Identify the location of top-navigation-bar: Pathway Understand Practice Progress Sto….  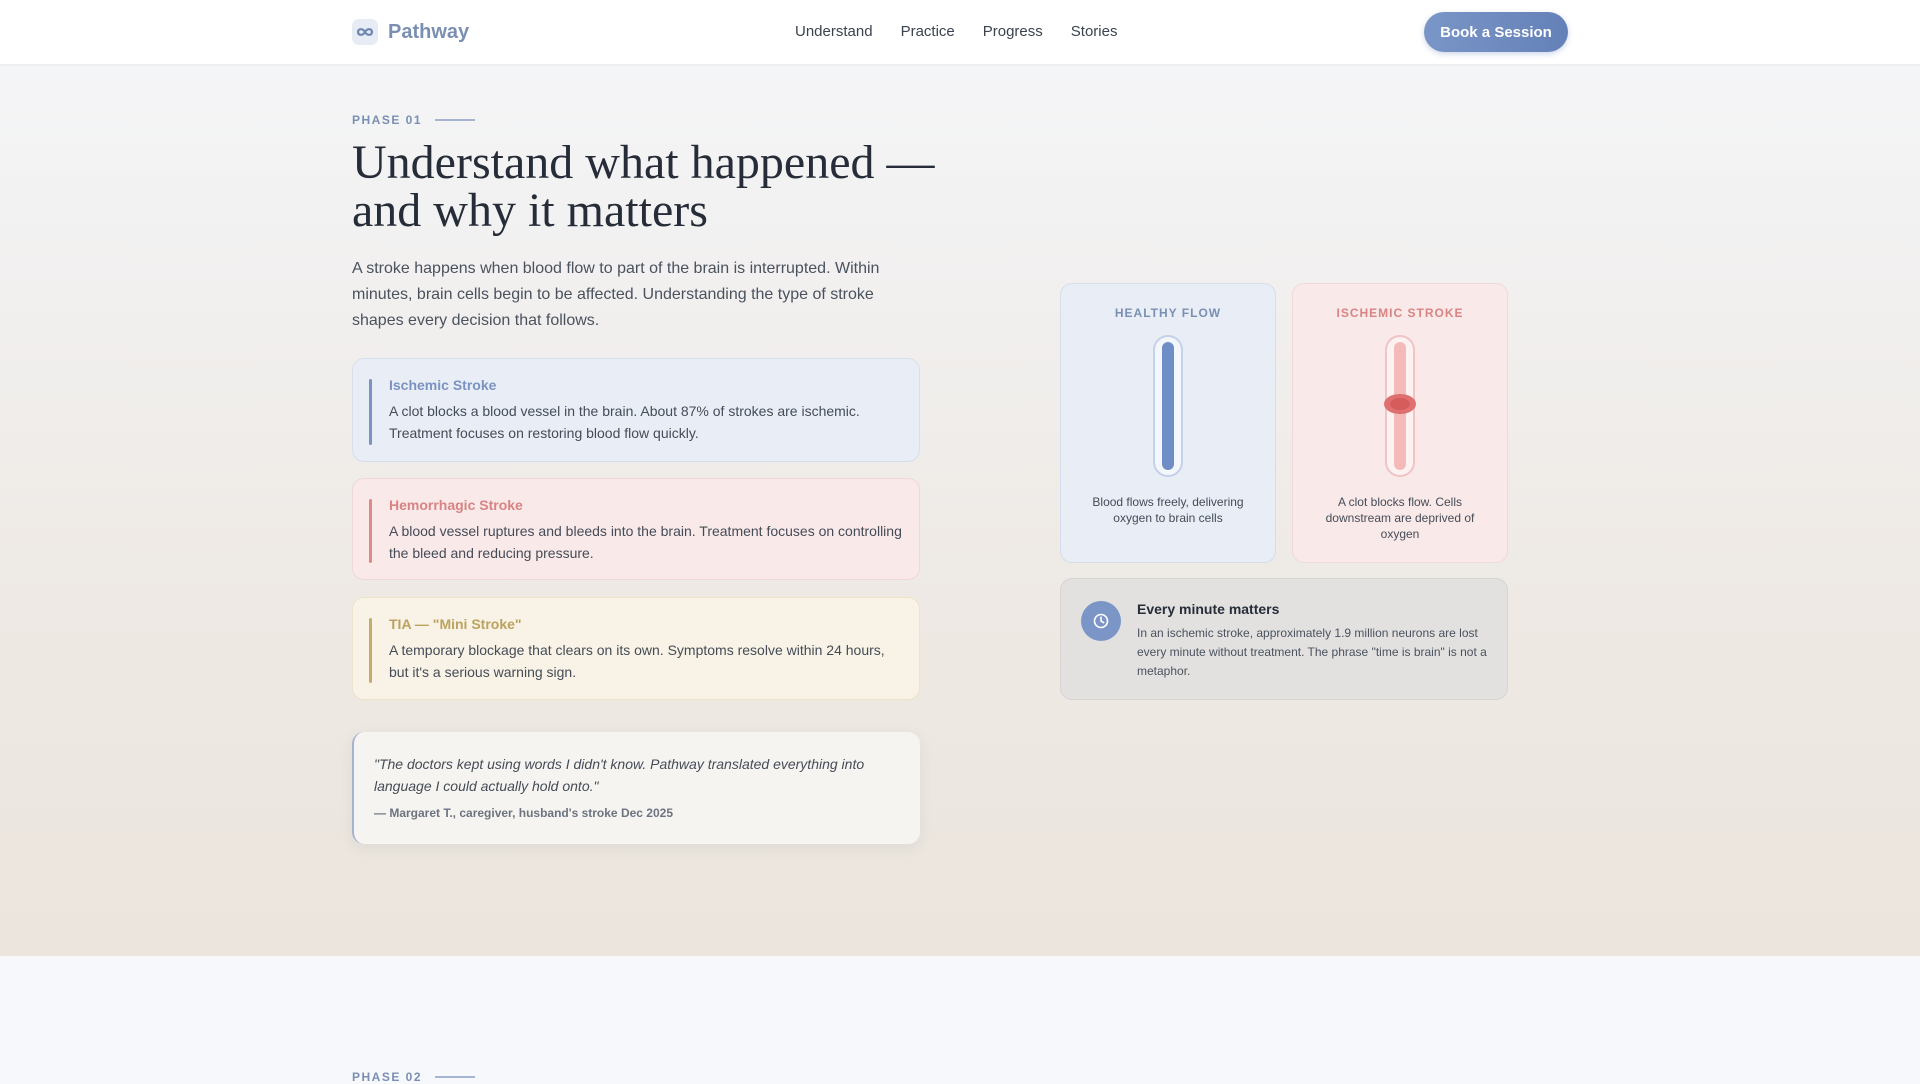
(960, 32).